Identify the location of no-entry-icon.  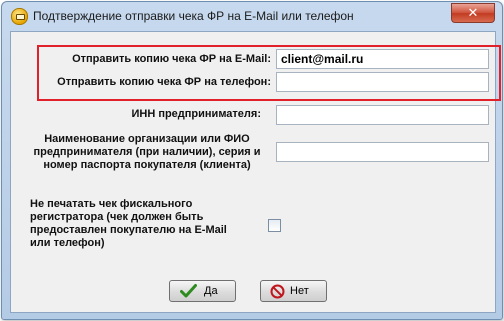
(277, 291).